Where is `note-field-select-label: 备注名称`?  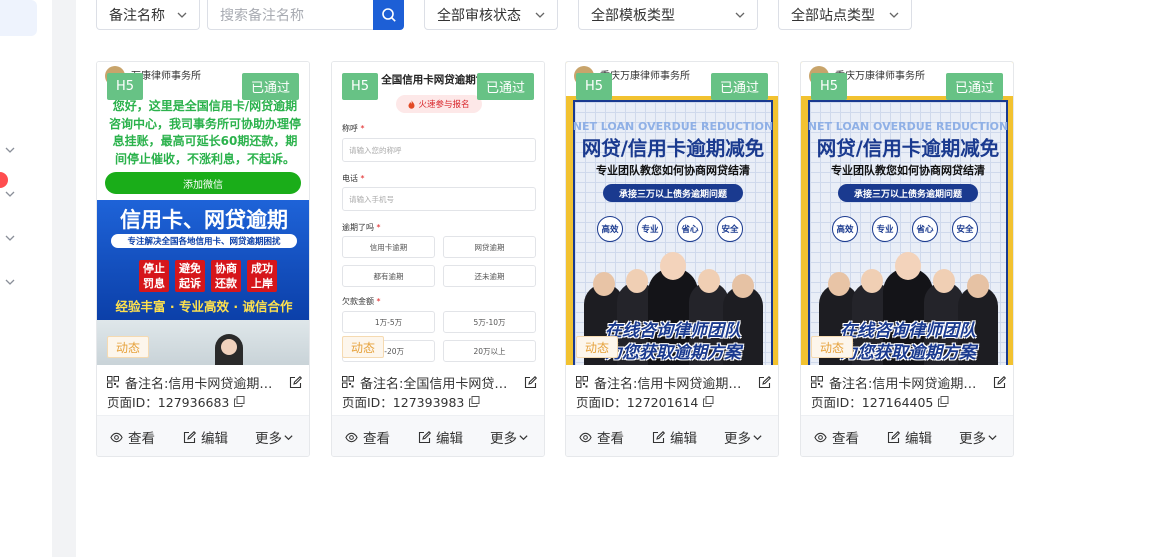
note-field-select-label: 备注名称 is located at coordinates (137, 15).